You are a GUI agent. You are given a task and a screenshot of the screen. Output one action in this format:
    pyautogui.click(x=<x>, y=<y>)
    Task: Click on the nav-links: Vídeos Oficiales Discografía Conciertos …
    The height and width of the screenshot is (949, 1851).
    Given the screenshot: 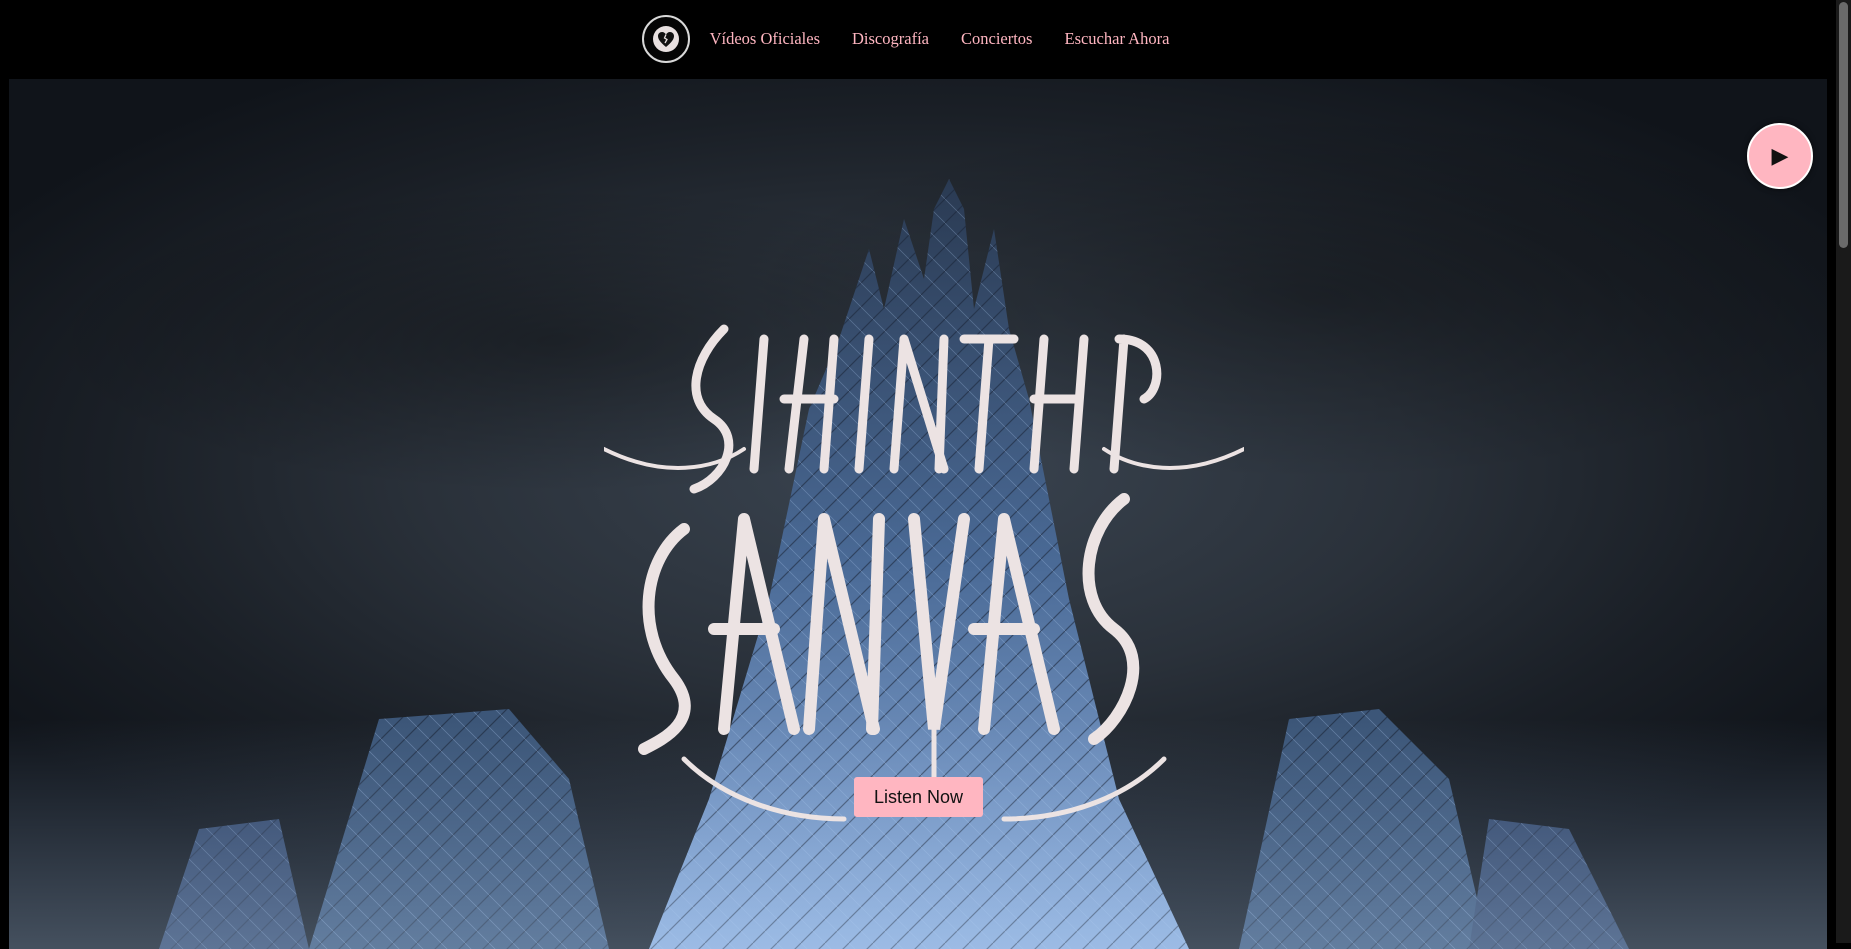 What is the action you would take?
    pyautogui.click(x=940, y=39)
    